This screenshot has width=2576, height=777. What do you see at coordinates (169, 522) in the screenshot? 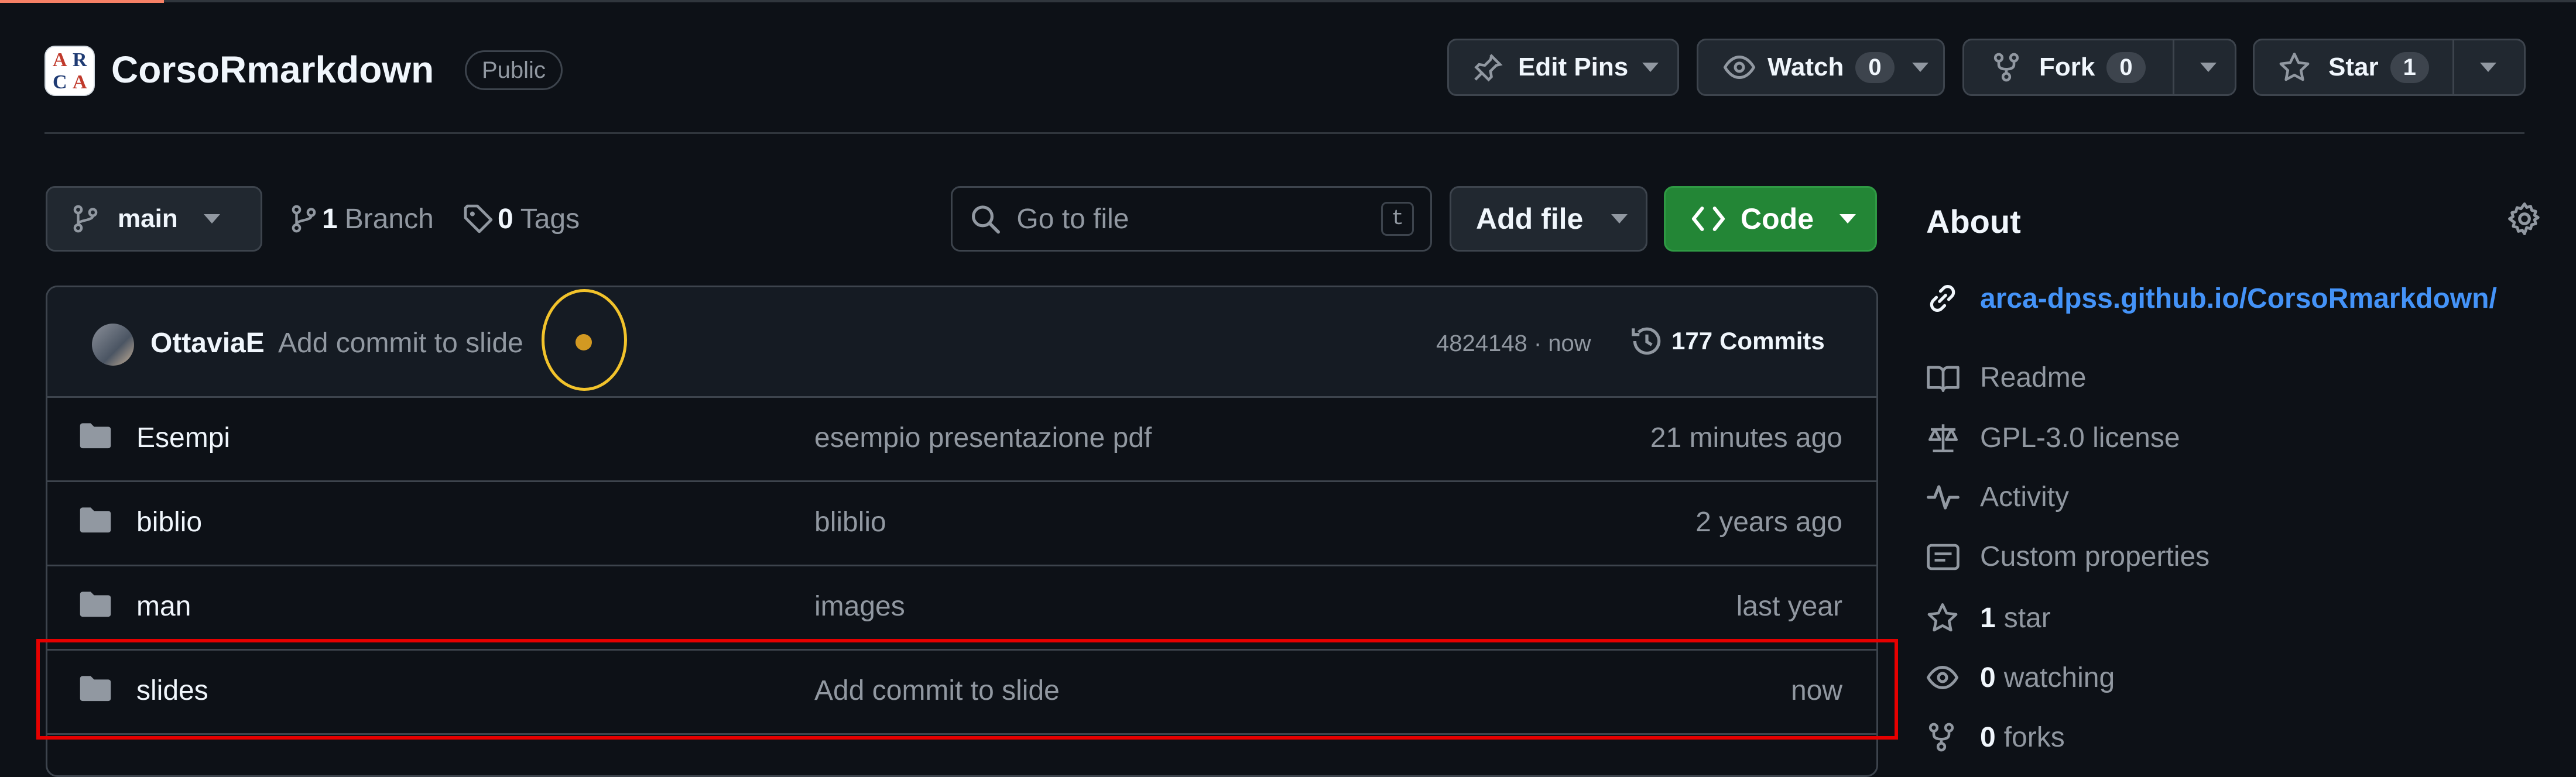
I see `file-name-link: biblio` at bounding box center [169, 522].